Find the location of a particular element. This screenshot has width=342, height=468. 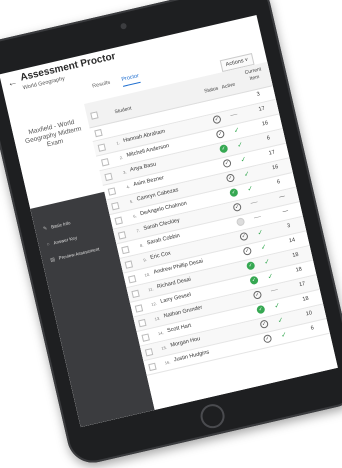

nav-item-label: Preview Assessment is located at coordinates (79, 253).